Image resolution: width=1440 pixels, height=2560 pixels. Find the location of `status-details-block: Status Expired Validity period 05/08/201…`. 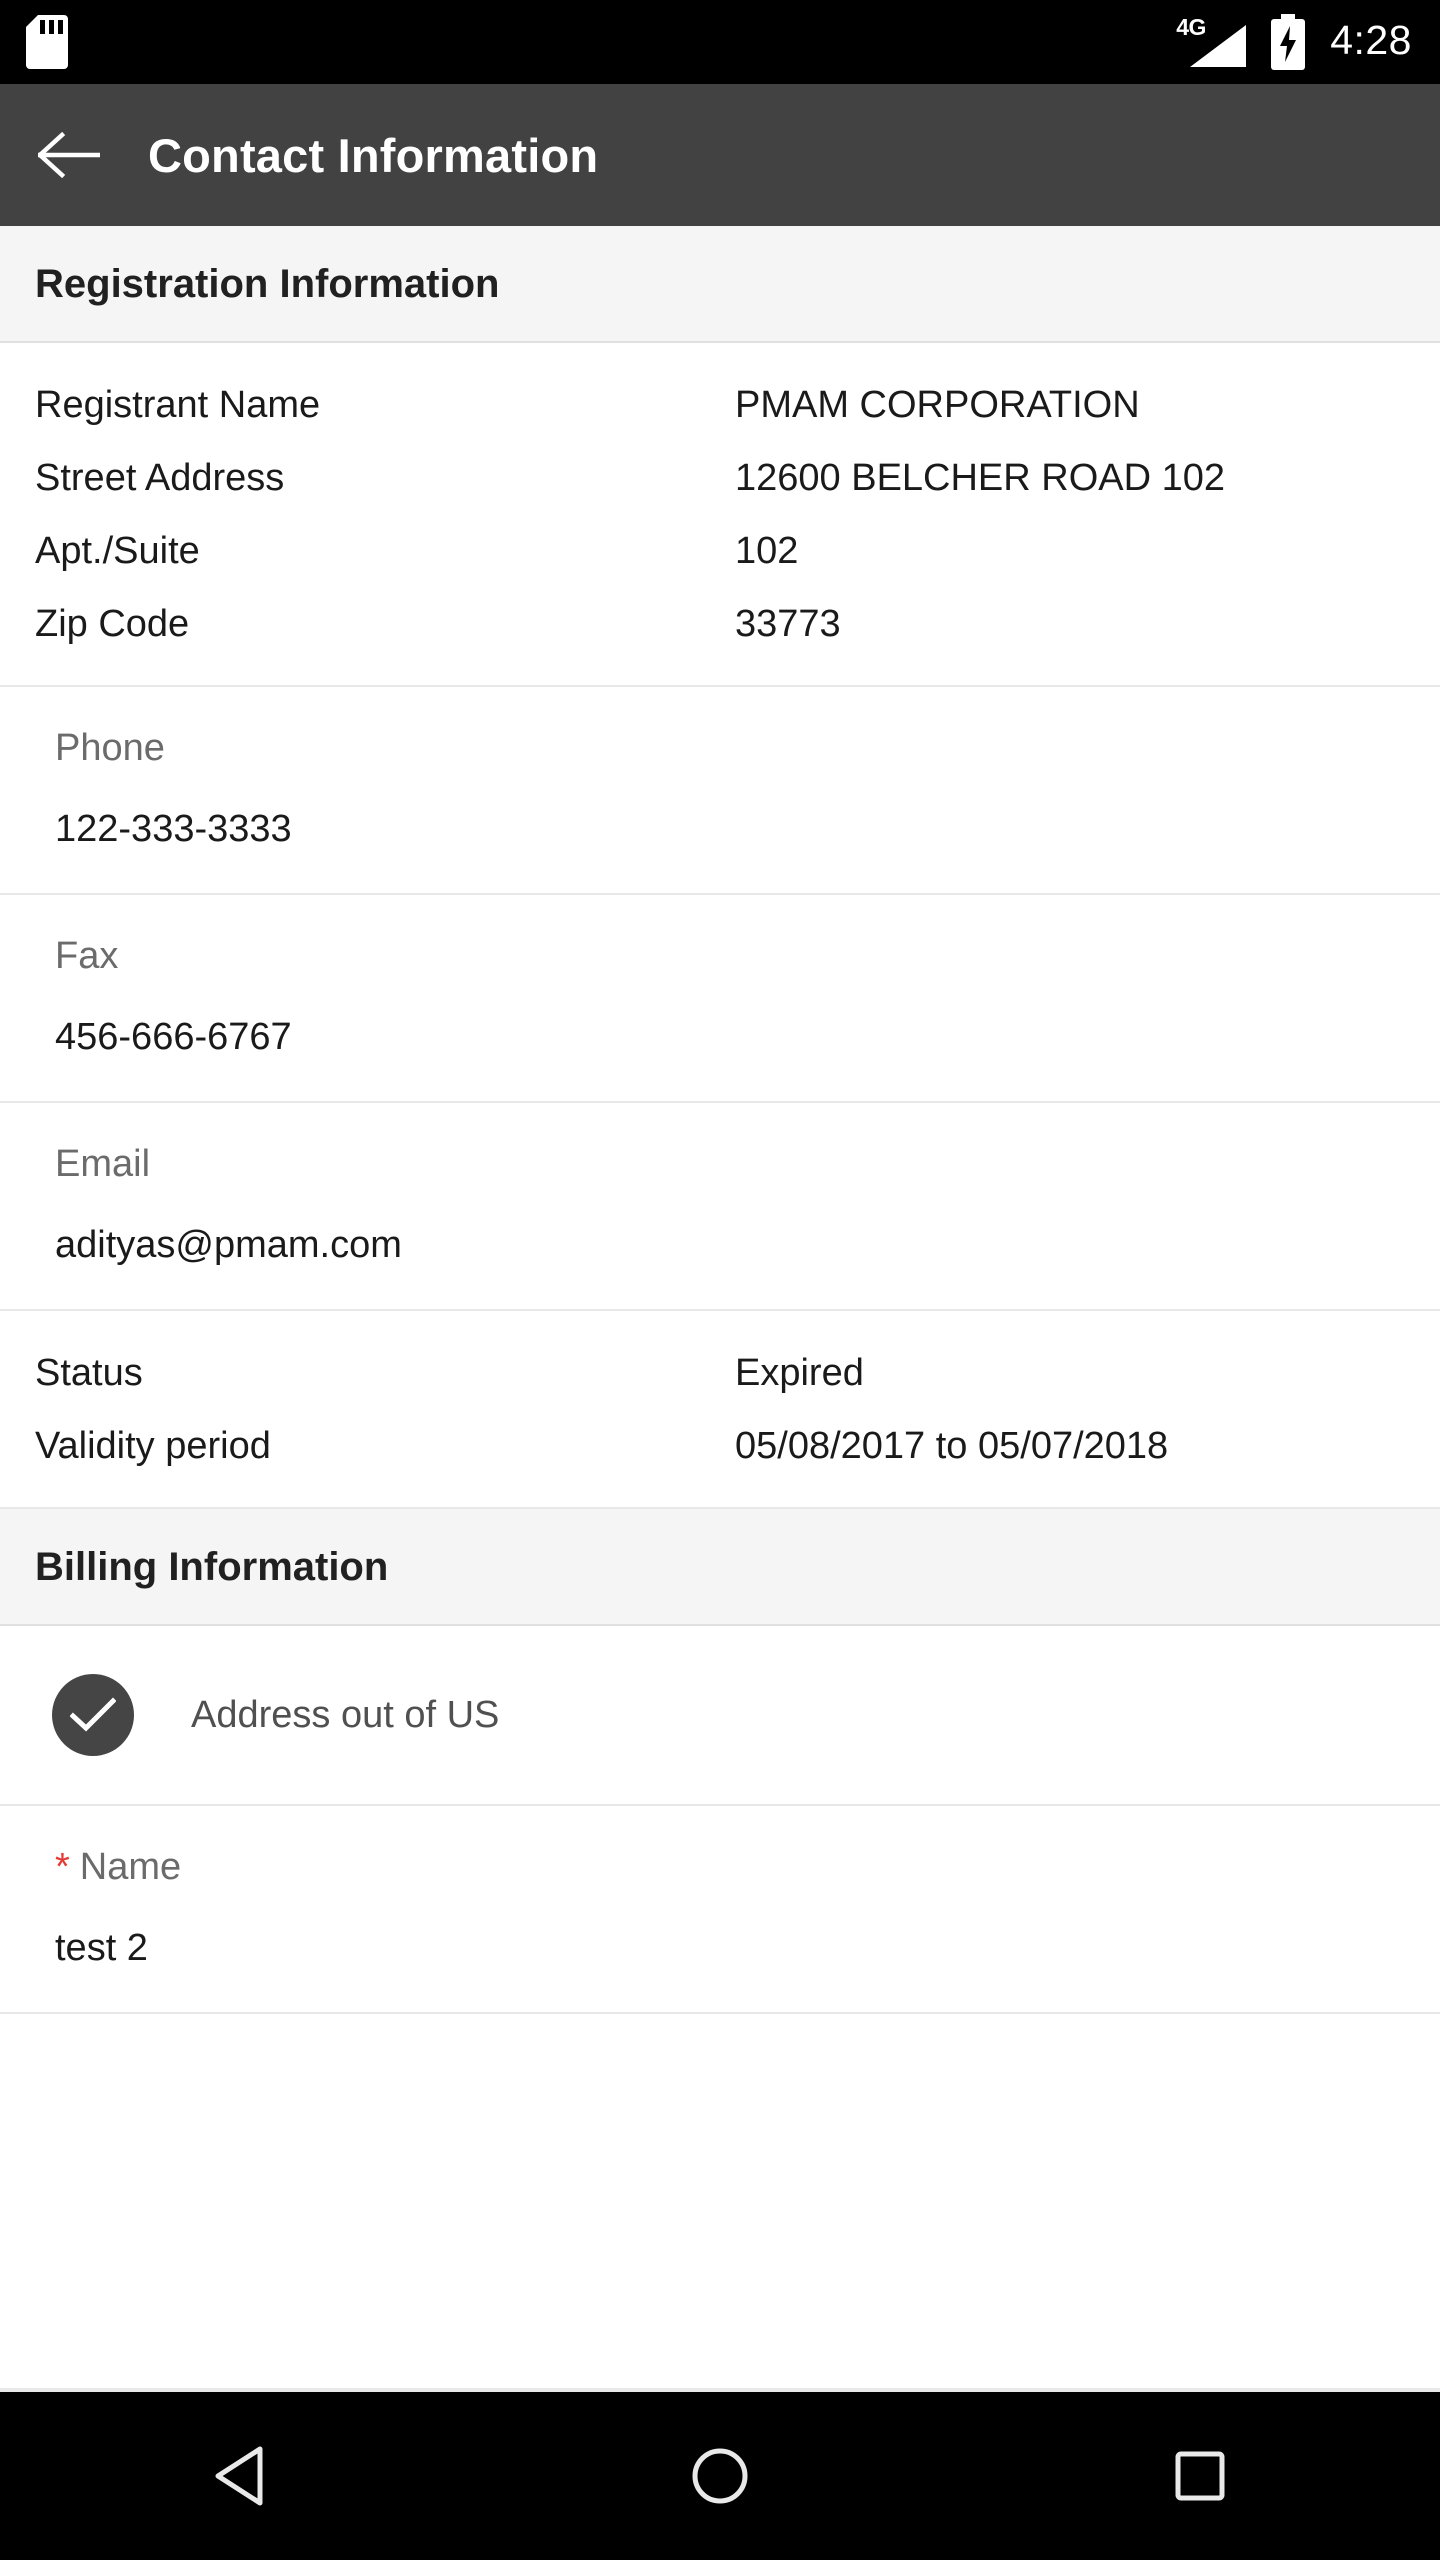

status-details-block: Status Expired Validity period 05/08/201… is located at coordinates (720, 1410).